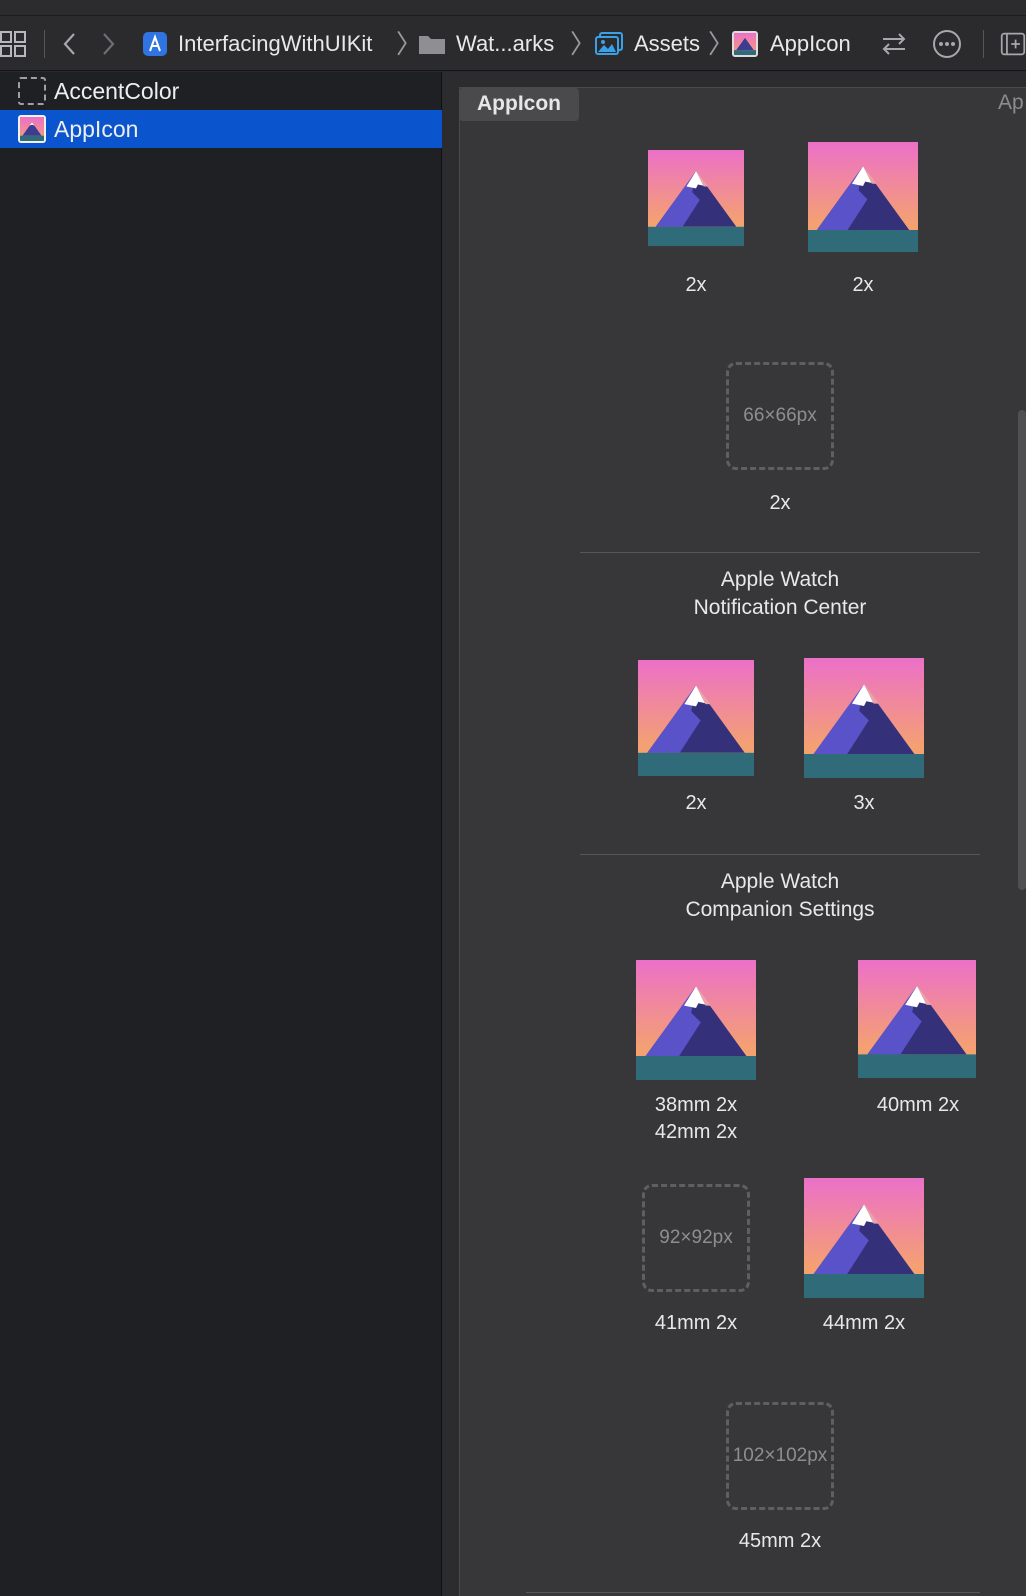 Image resolution: width=1026 pixels, height=1596 pixels. I want to click on forward-chevron-icon, so click(108, 44).